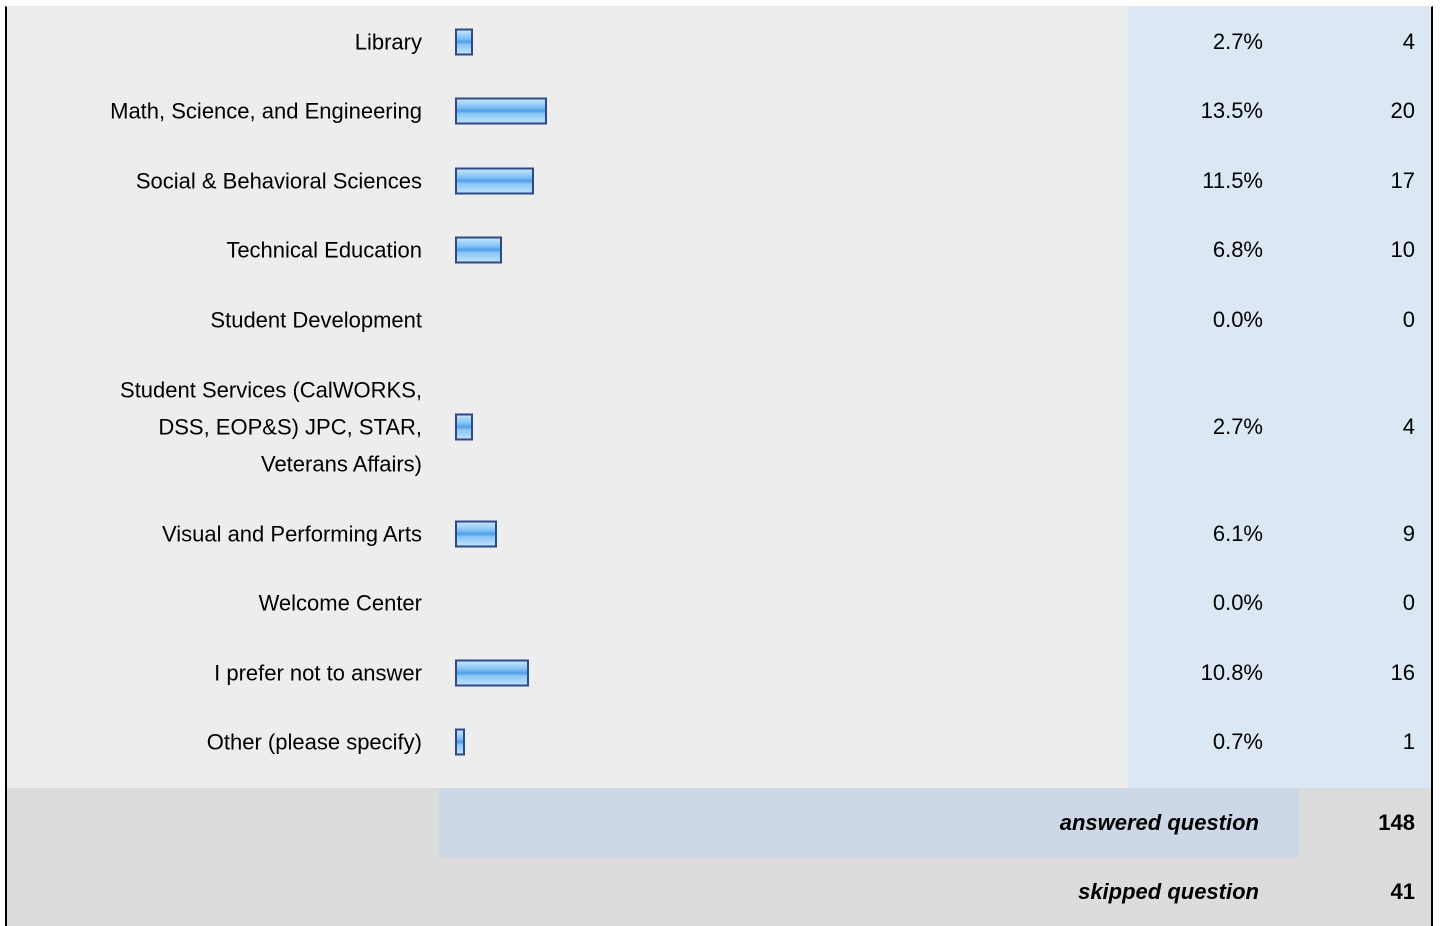 The height and width of the screenshot is (926, 1440). I want to click on percent-label: 6.8%, so click(1237, 249).